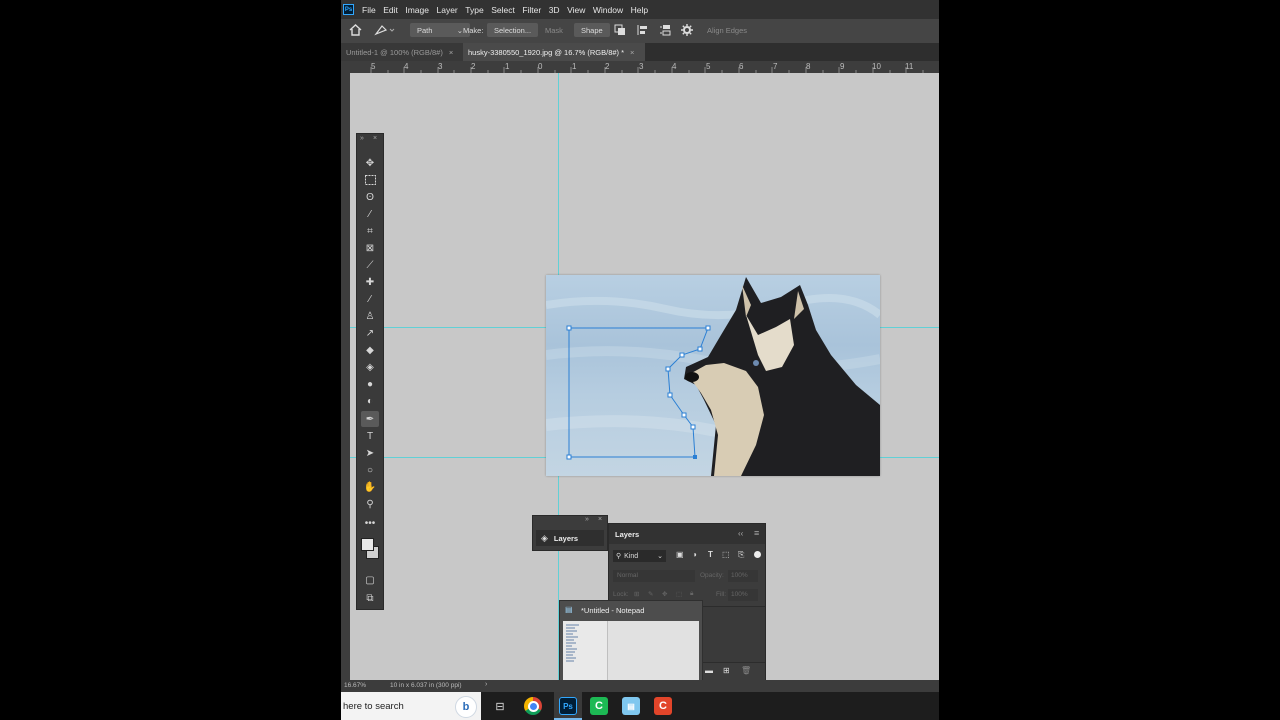  I want to click on lock-all-icon: 🔒︎, so click(691, 594).